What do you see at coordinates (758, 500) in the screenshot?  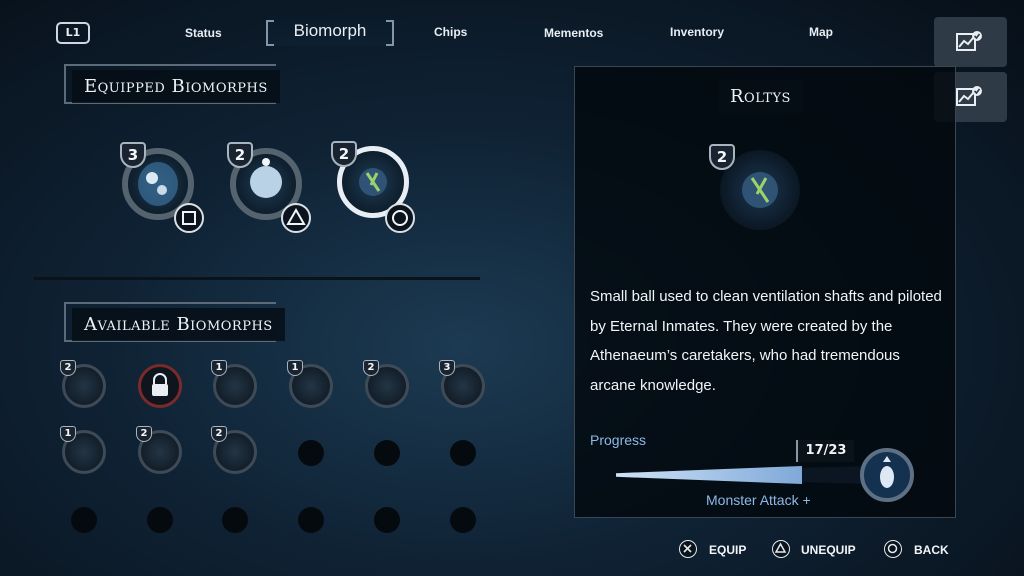 I see `reward-text: Monster Attack +` at bounding box center [758, 500].